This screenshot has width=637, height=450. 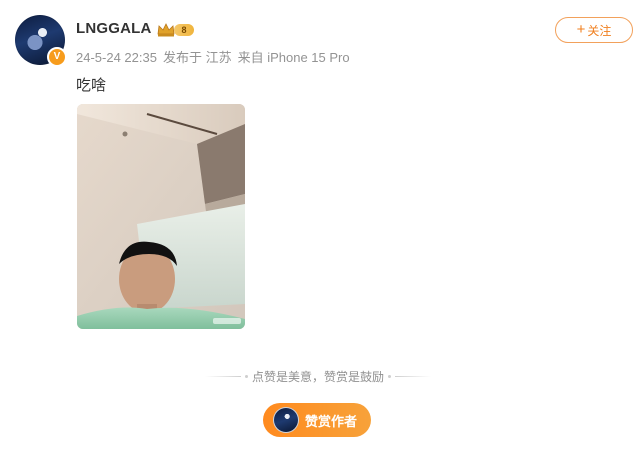 I want to click on author-avatar: V, so click(x=41, y=41).